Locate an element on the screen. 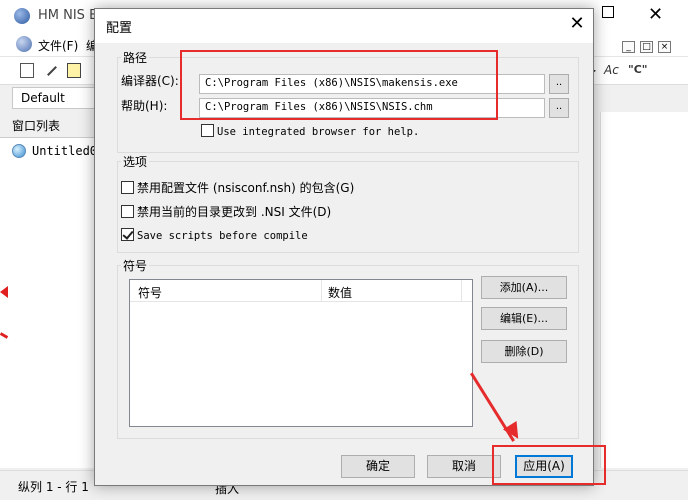 The height and width of the screenshot is (500, 688). integrated-browser-label: Use integrated browser for help. is located at coordinates (318, 132).